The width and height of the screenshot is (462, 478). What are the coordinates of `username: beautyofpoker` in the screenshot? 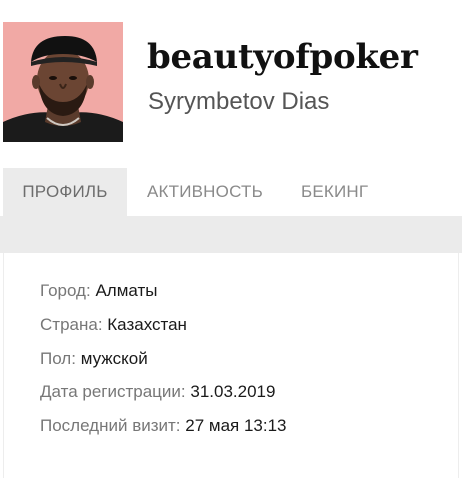 It's located at (282, 57).